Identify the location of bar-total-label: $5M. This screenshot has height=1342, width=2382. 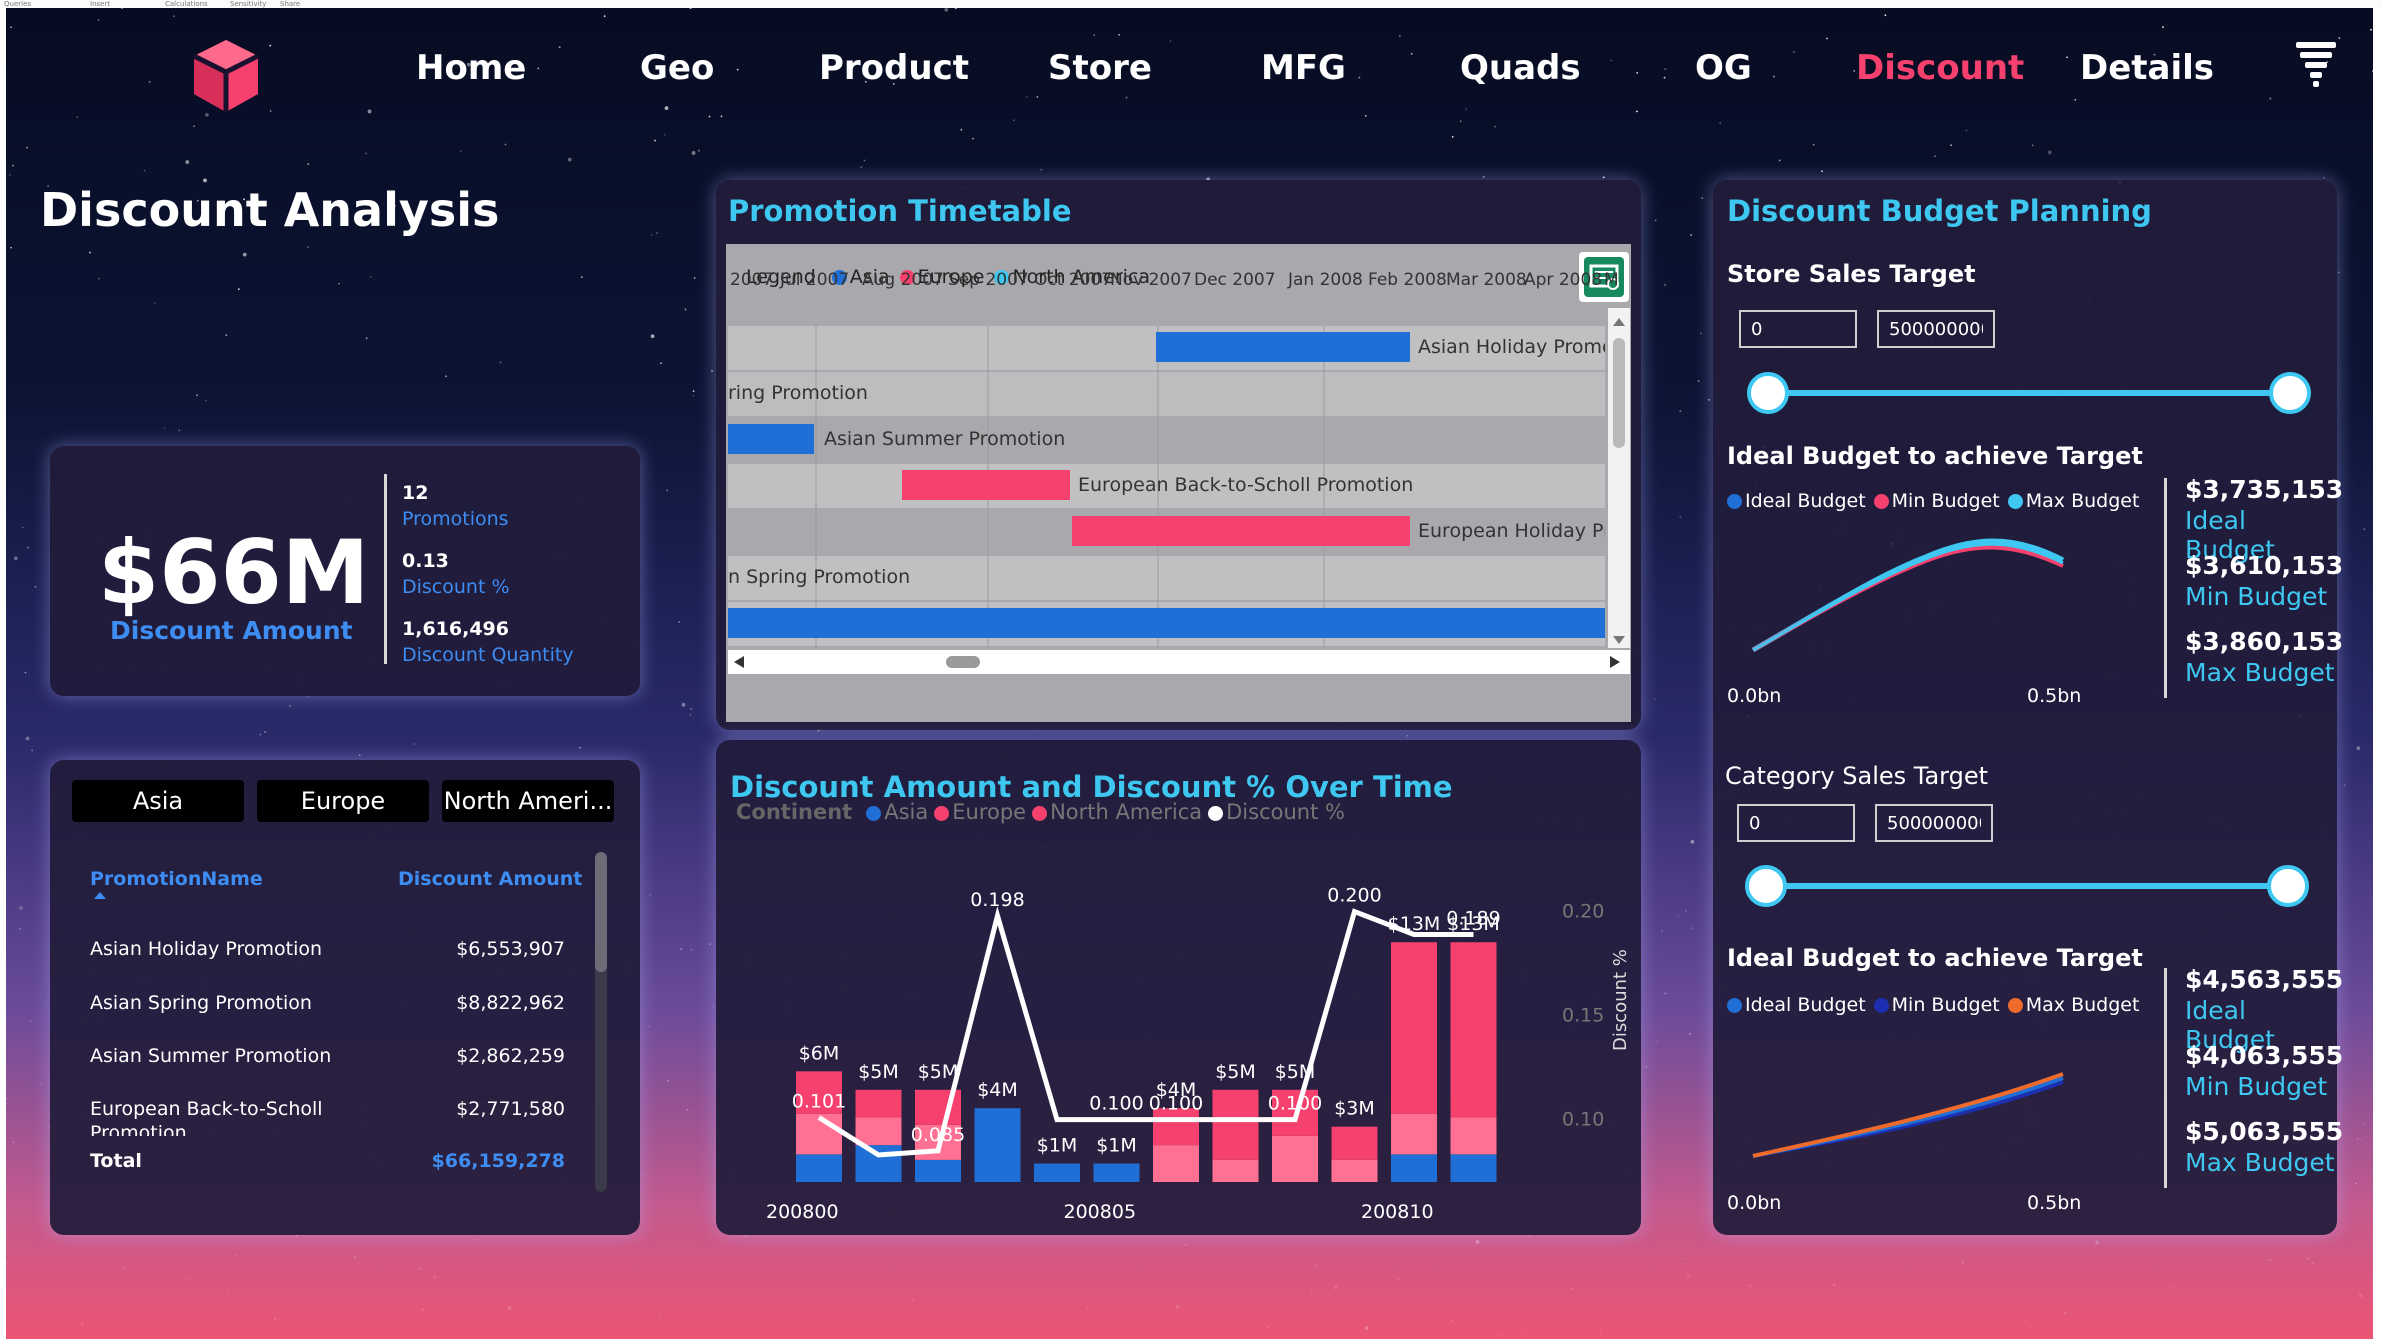
(938, 1072).